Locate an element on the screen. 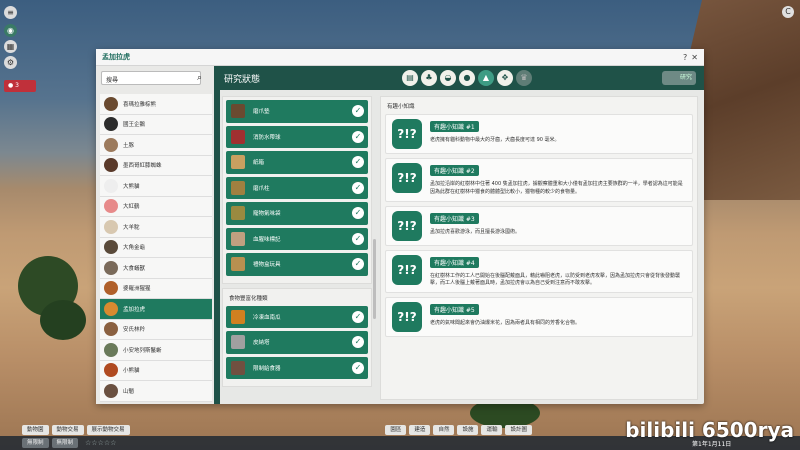  enrichment-item: 磨爪墊 ✓ is located at coordinates (297, 111).